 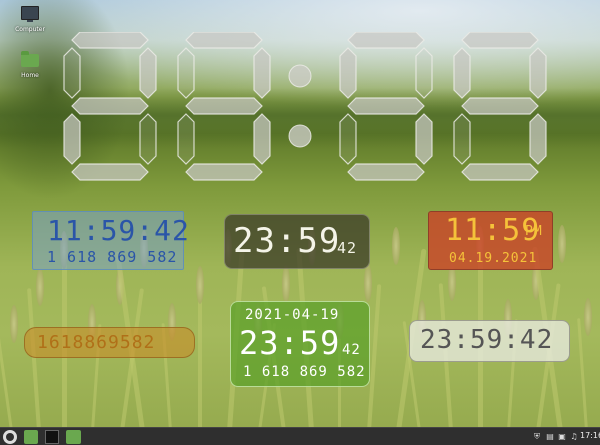 I want to click on big-digit-1-seg-e, so click(x=186, y=139).